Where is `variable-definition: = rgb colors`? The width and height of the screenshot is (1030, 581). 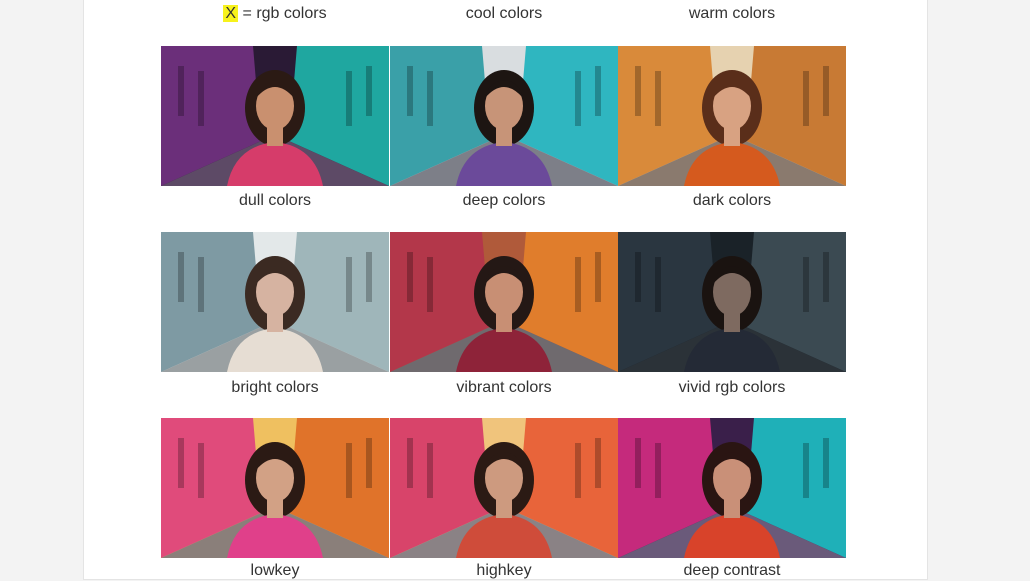
variable-definition: = rgb colors is located at coordinates (284, 13).